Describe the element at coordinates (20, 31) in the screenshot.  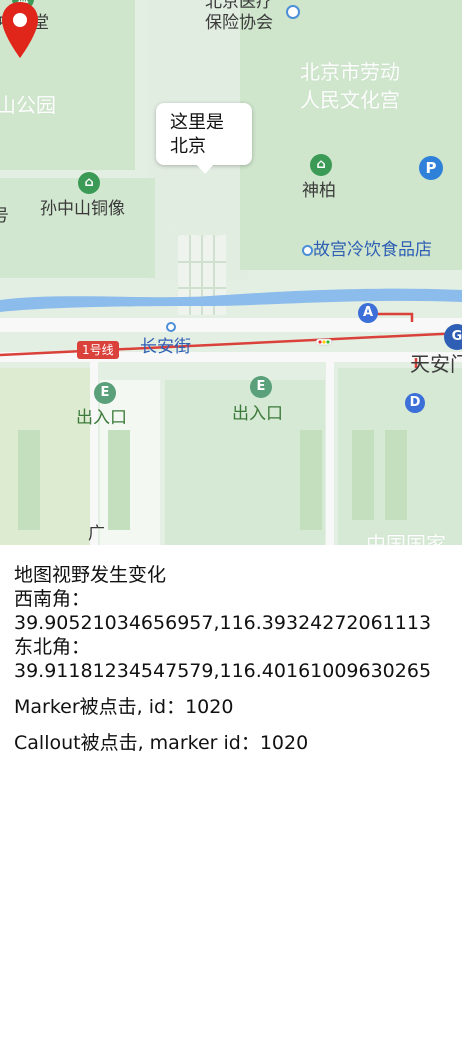
I see `map-marker-pin-icon` at that location.